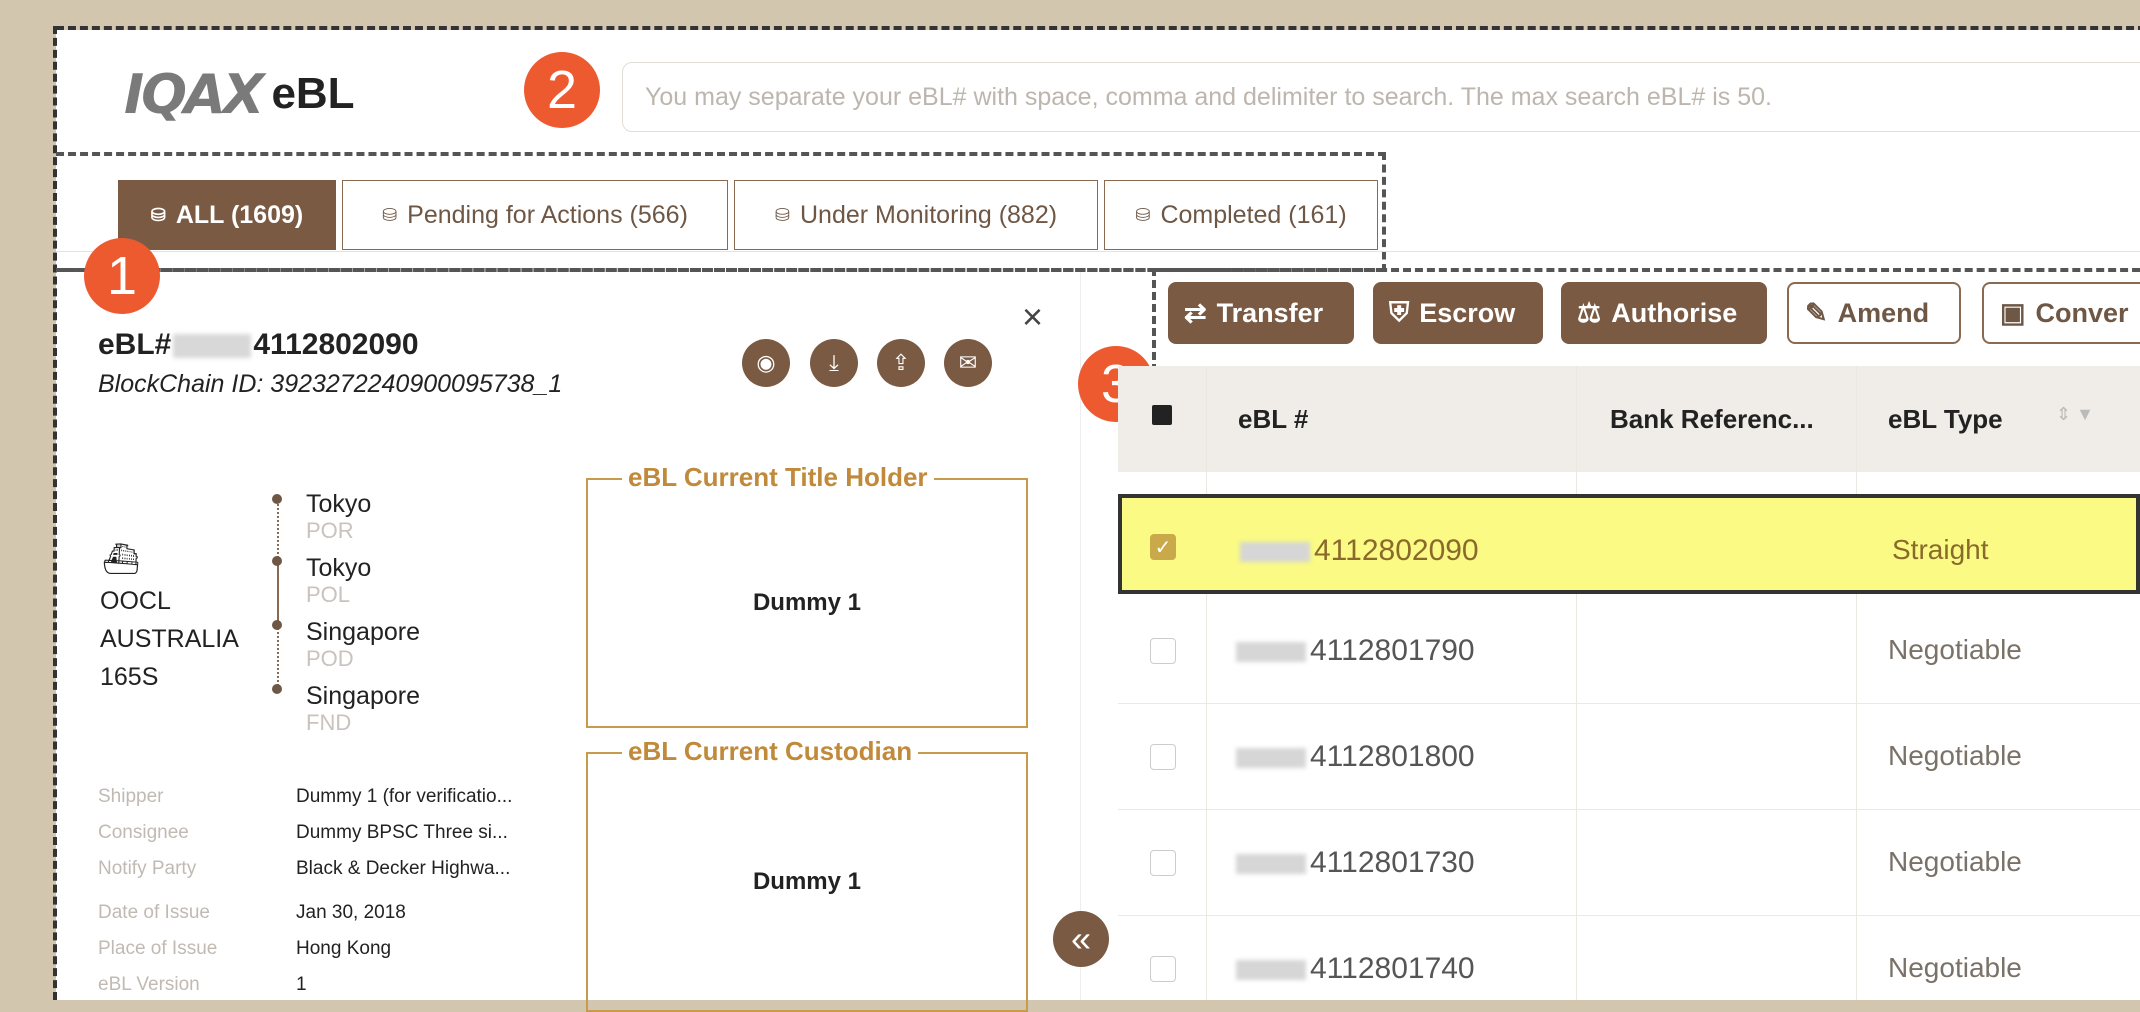 This screenshot has width=2140, height=1012. I want to click on route-code-fnd: FND, so click(329, 722).